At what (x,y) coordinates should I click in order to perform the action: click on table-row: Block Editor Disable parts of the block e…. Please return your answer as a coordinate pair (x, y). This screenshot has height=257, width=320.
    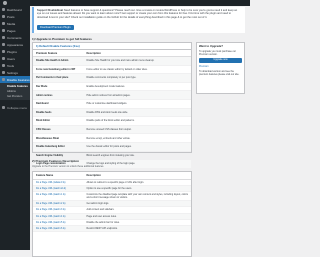
    Looking at the image, I should click on (112, 121).